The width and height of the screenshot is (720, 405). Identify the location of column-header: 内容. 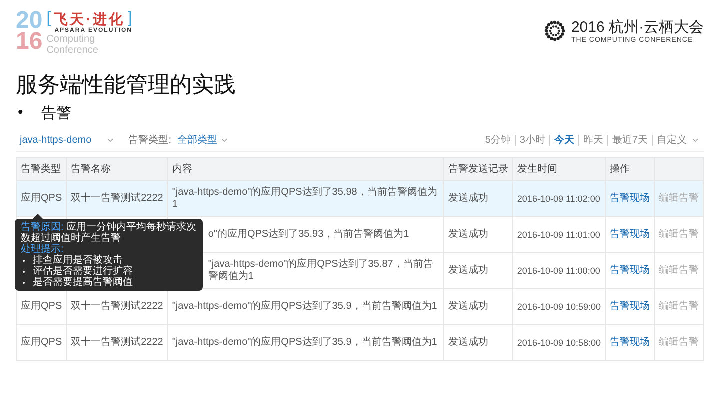
(182, 169).